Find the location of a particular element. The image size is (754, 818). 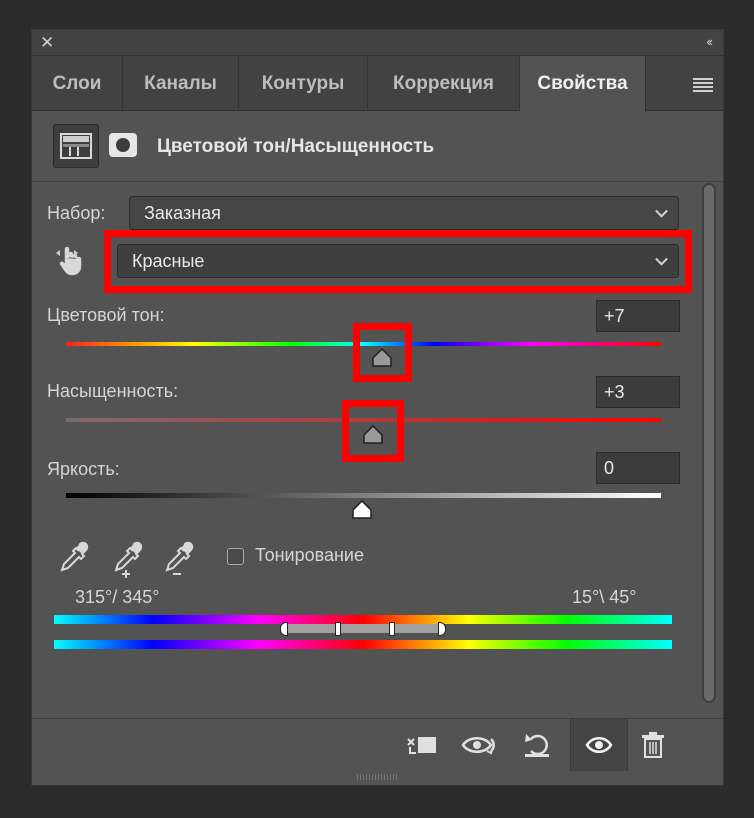

tab-channels: Каналы is located at coordinates (181, 83).